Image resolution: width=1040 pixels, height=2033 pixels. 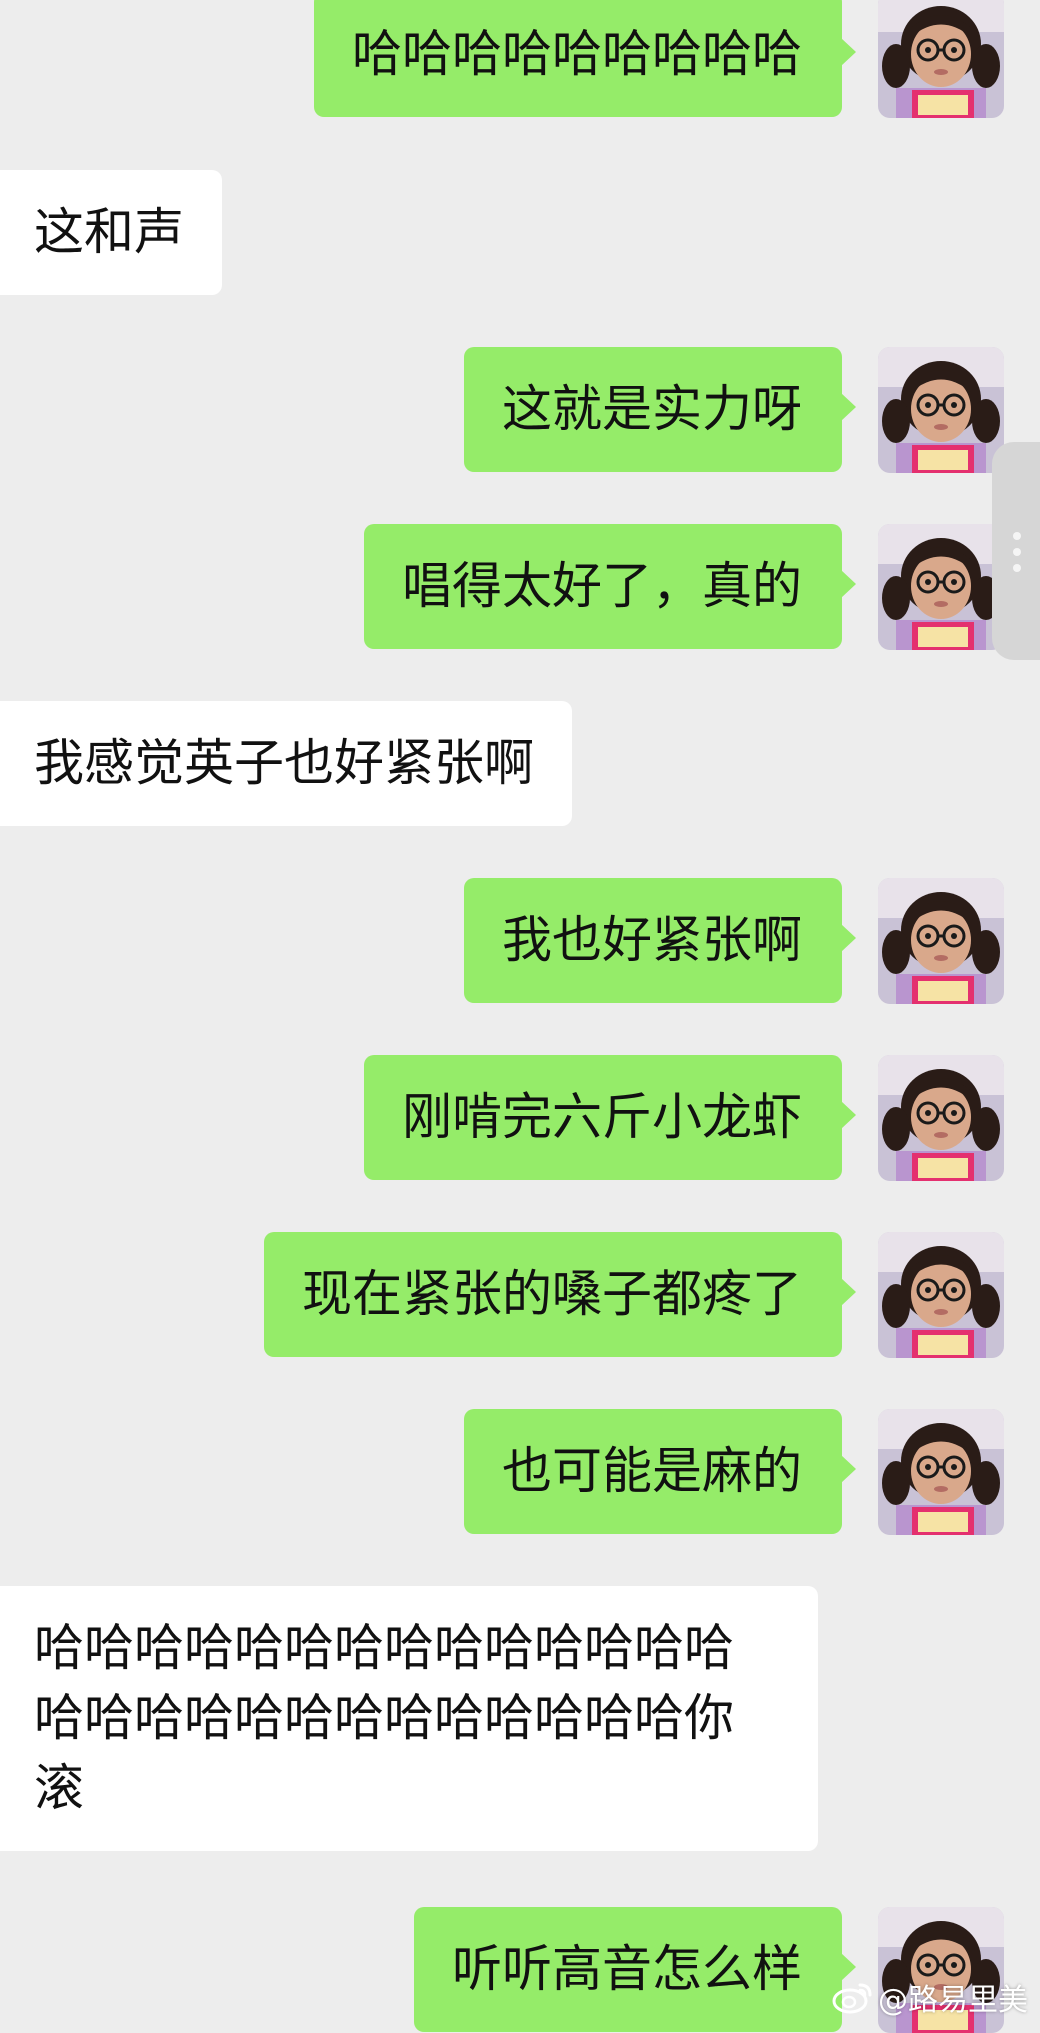 I want to click on my-message-bubble: 唱得太好了，真的, so click(x=610, y=586).